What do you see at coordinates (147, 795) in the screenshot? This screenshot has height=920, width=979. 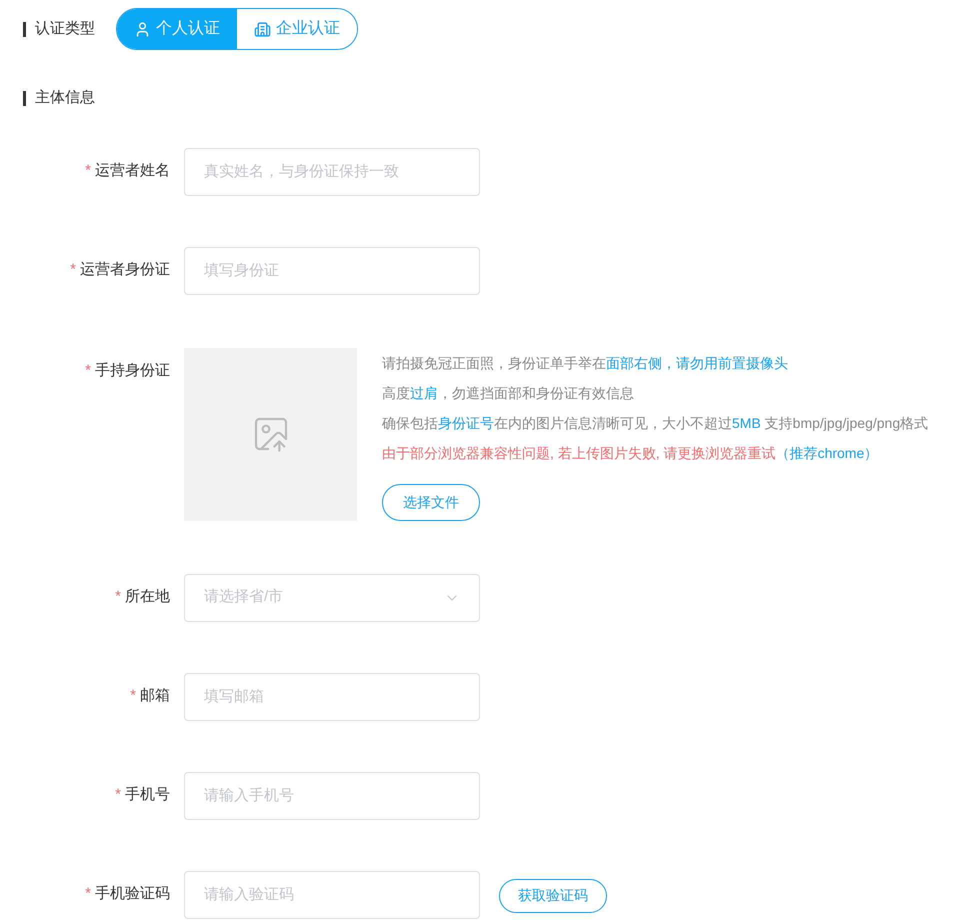 I see `field-label: 手机号` at bounding box center [147, 795].